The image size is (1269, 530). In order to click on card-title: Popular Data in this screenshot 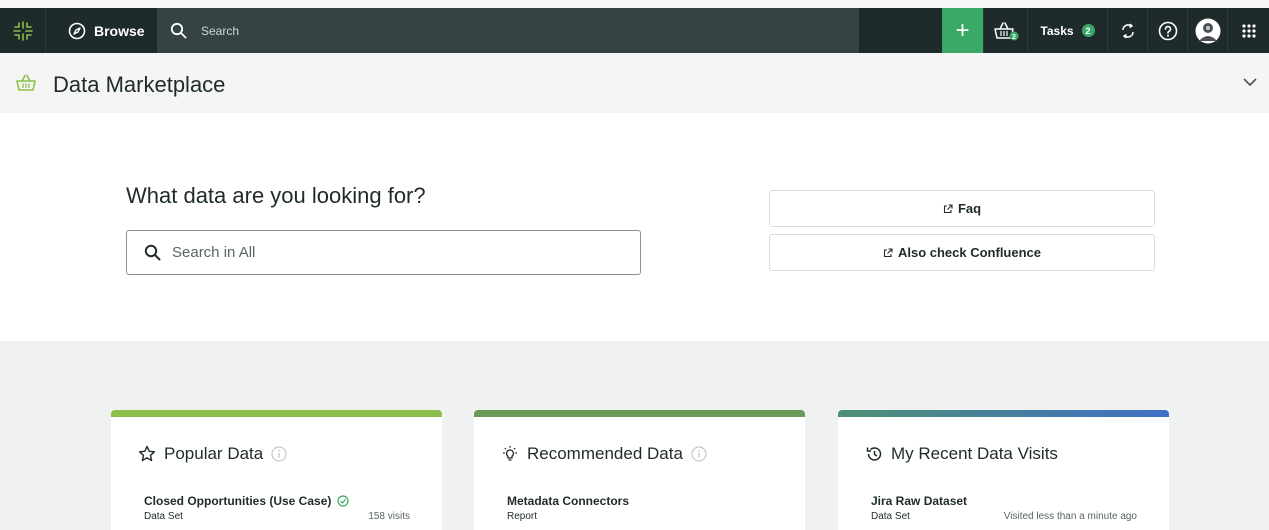, I will do `click(212, 454)`.